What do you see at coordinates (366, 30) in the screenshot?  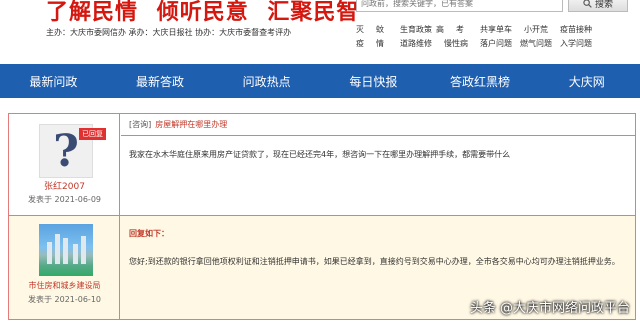 I see `category-item: 灭` at bounding box center [366, 30].